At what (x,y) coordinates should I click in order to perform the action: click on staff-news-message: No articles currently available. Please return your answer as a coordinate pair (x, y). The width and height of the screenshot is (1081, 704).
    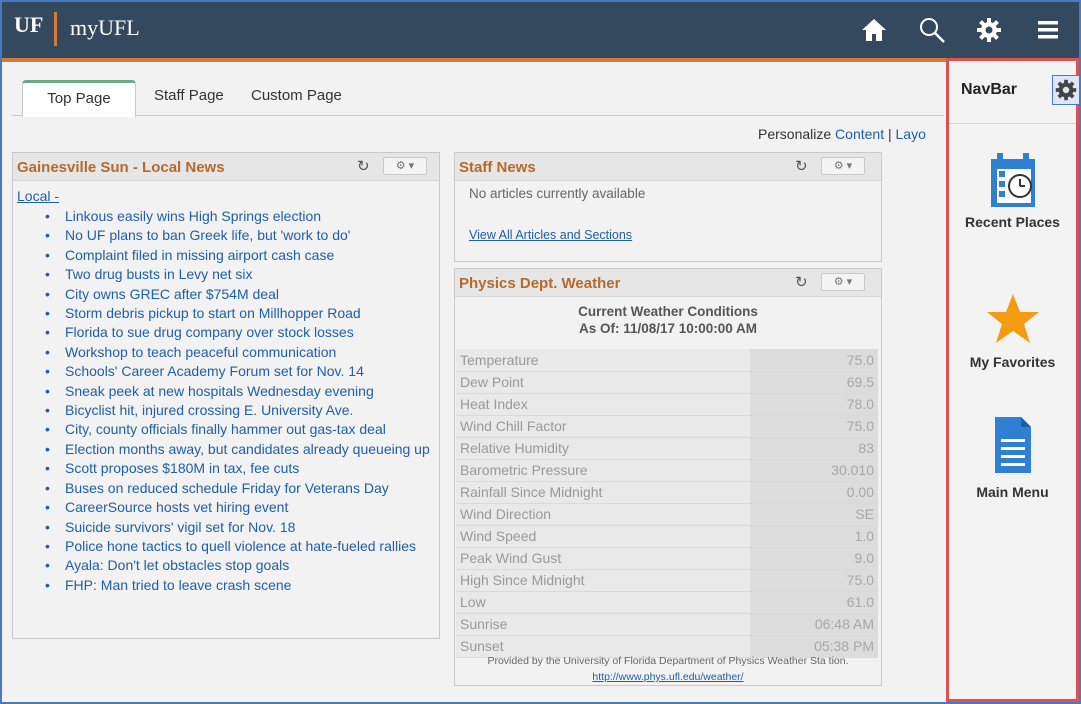
    Looking at the image, I should click on (557, 193).